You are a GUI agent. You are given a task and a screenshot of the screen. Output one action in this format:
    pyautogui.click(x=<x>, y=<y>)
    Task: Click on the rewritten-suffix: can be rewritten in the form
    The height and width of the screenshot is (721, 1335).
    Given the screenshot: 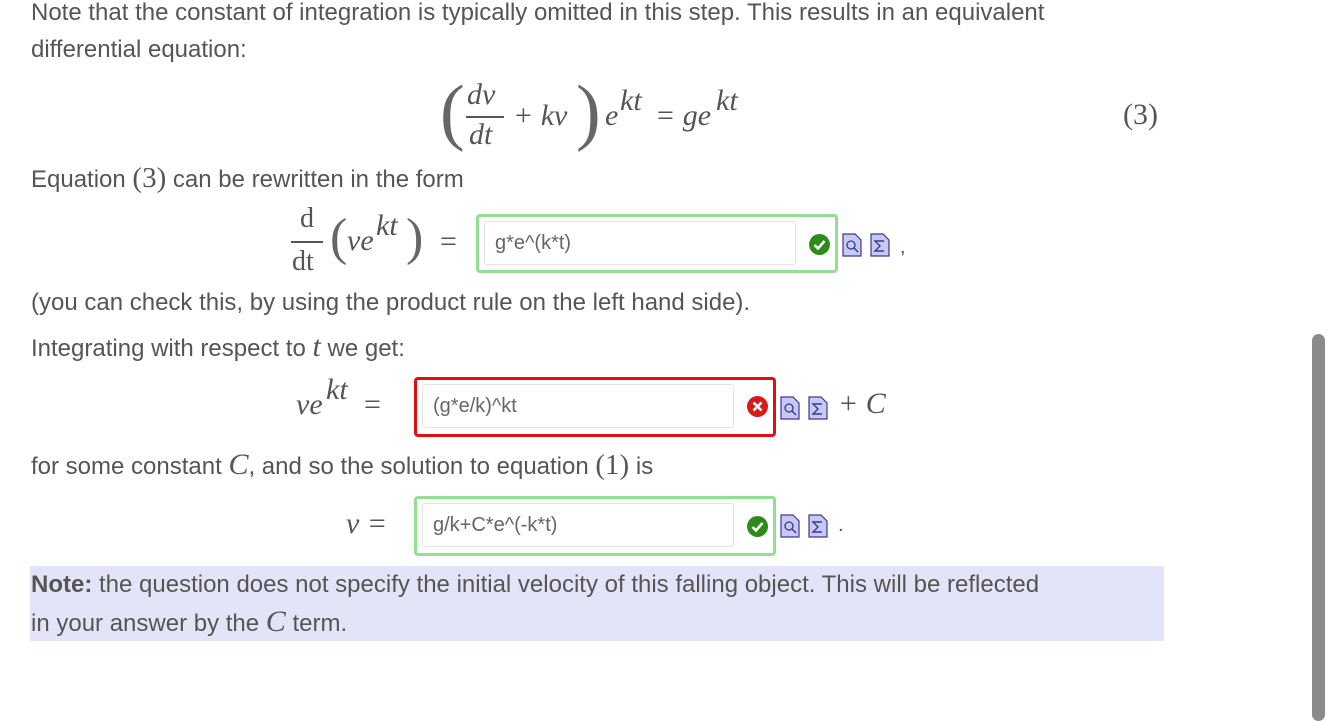 What is the action you would take?
    pyautogui.click(x=318, y=179)
    